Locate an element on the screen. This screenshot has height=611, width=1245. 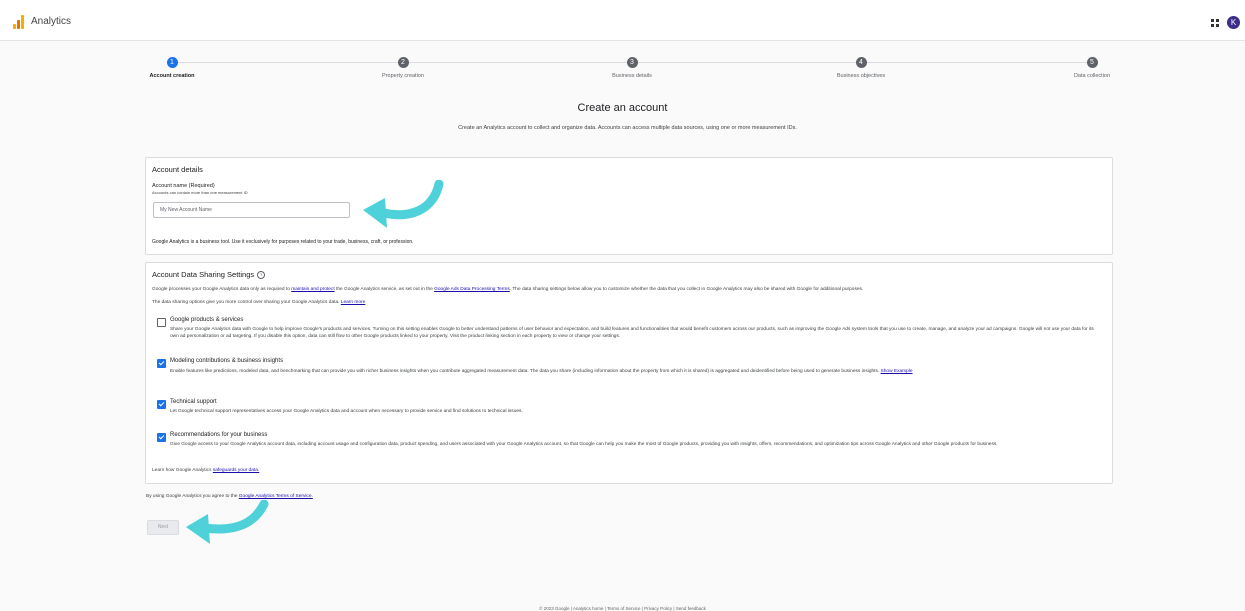
step-data-collection: 5 Data collection is located at coordinates (1092, 68).